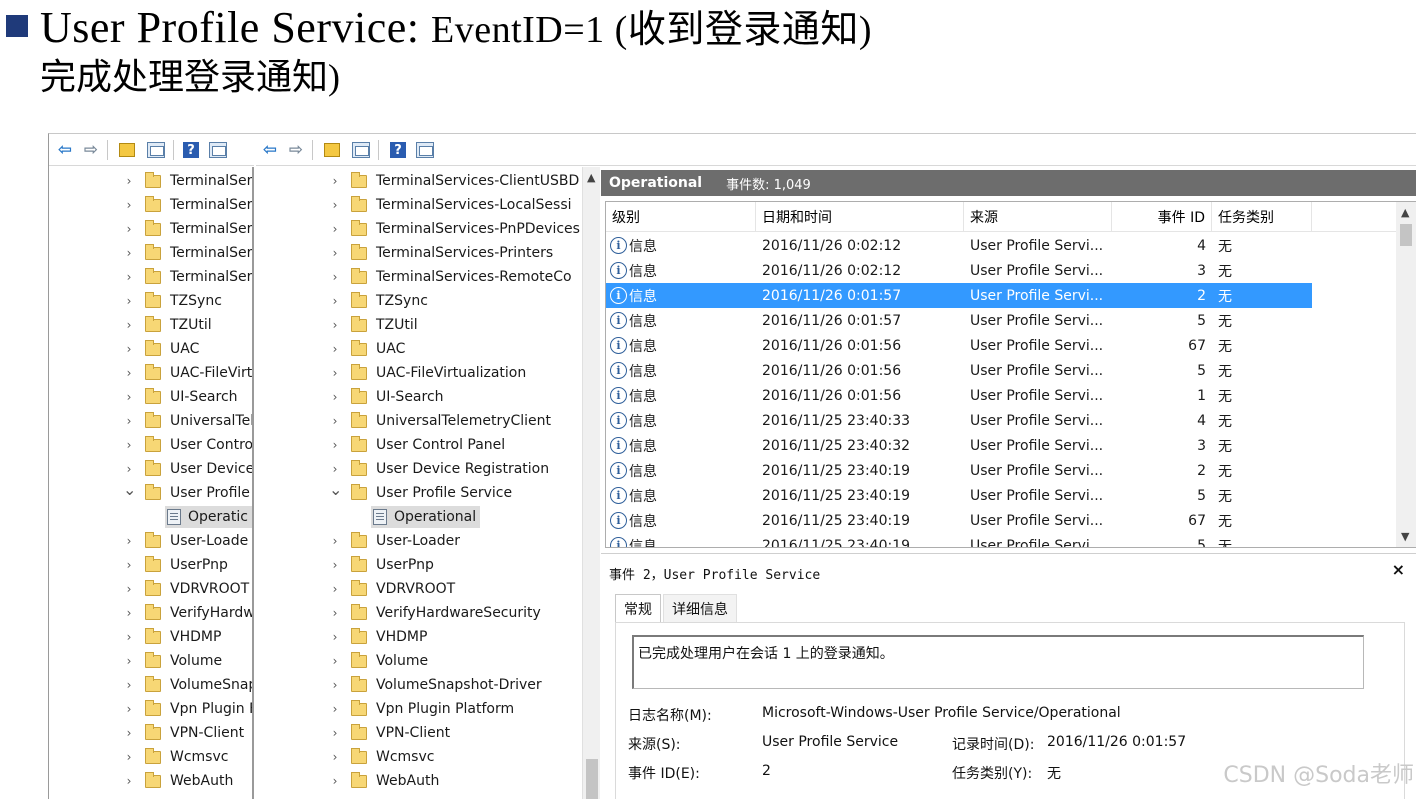  I want to click on tree-item: › VerifyHardwareSecurity, so click(435, 613).